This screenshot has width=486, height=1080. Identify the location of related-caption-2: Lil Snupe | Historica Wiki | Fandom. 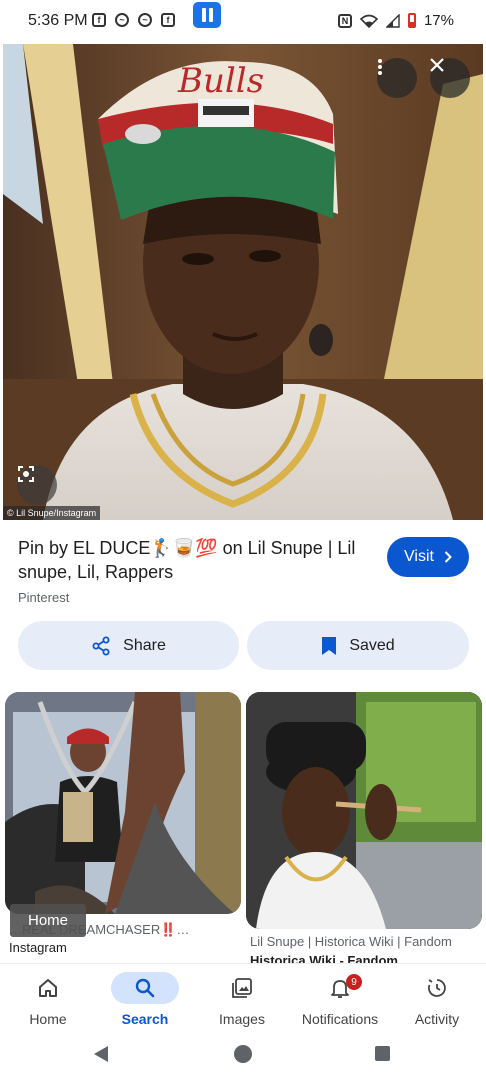
(366, 941).